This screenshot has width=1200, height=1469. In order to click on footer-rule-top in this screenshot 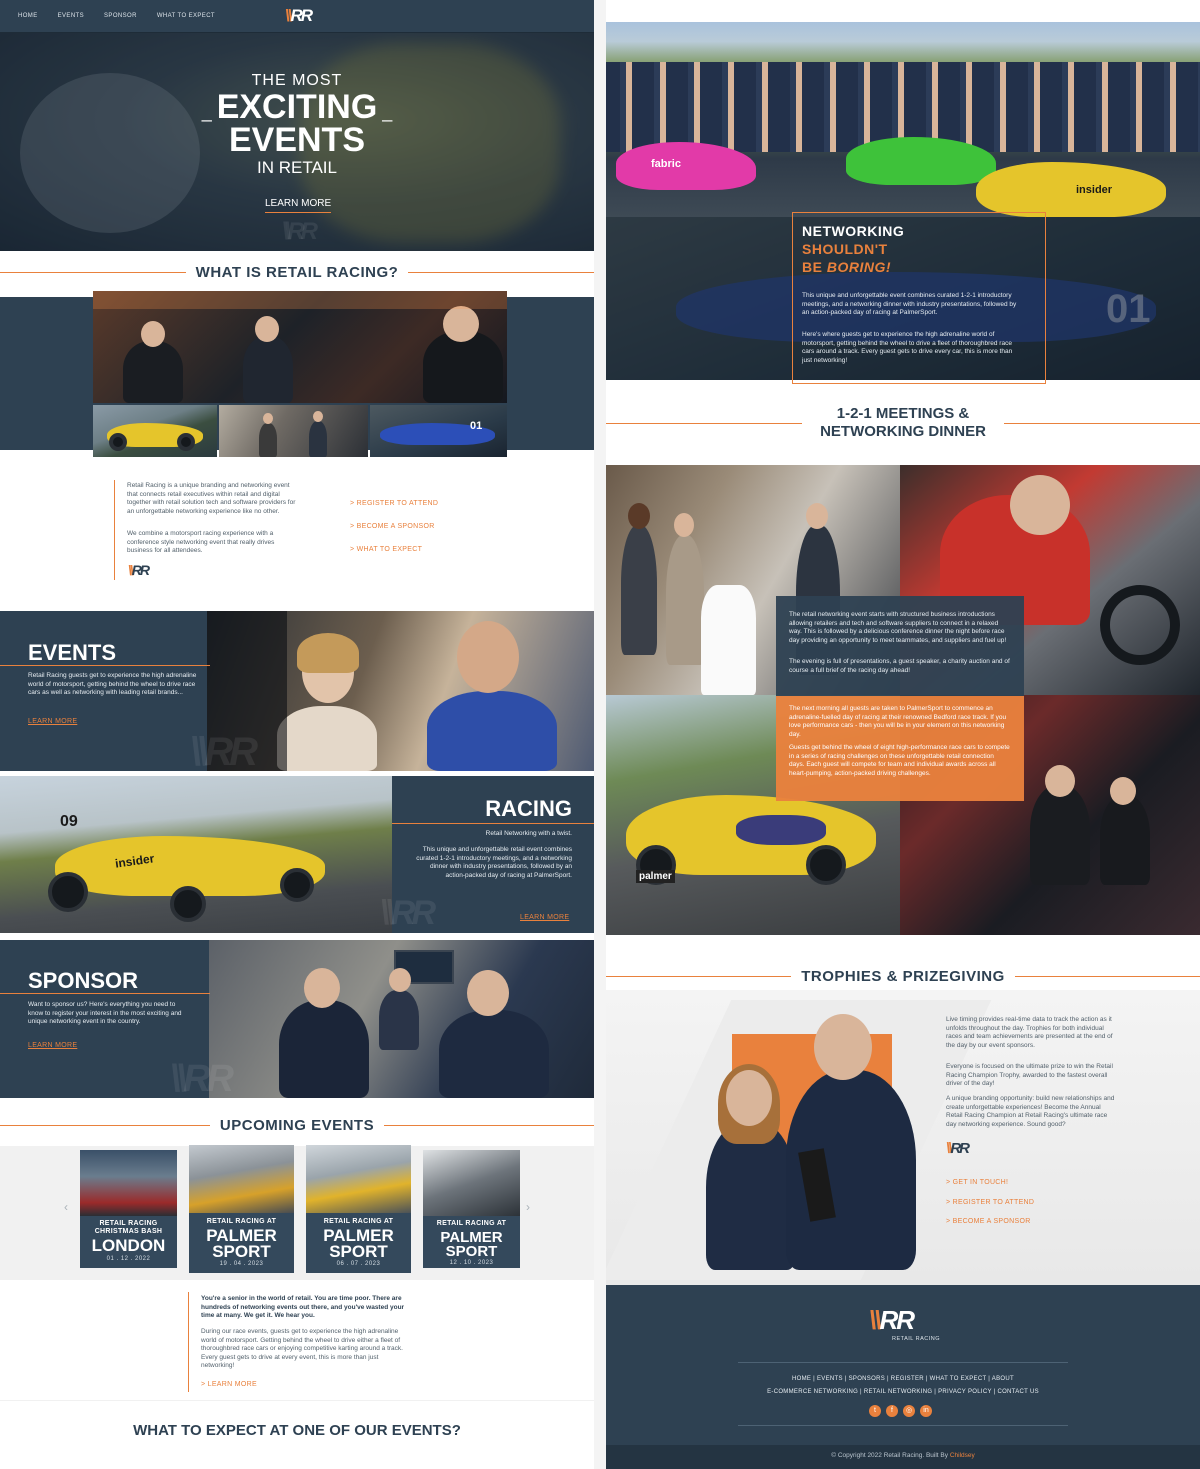, I will do `click(903, 1362)`.